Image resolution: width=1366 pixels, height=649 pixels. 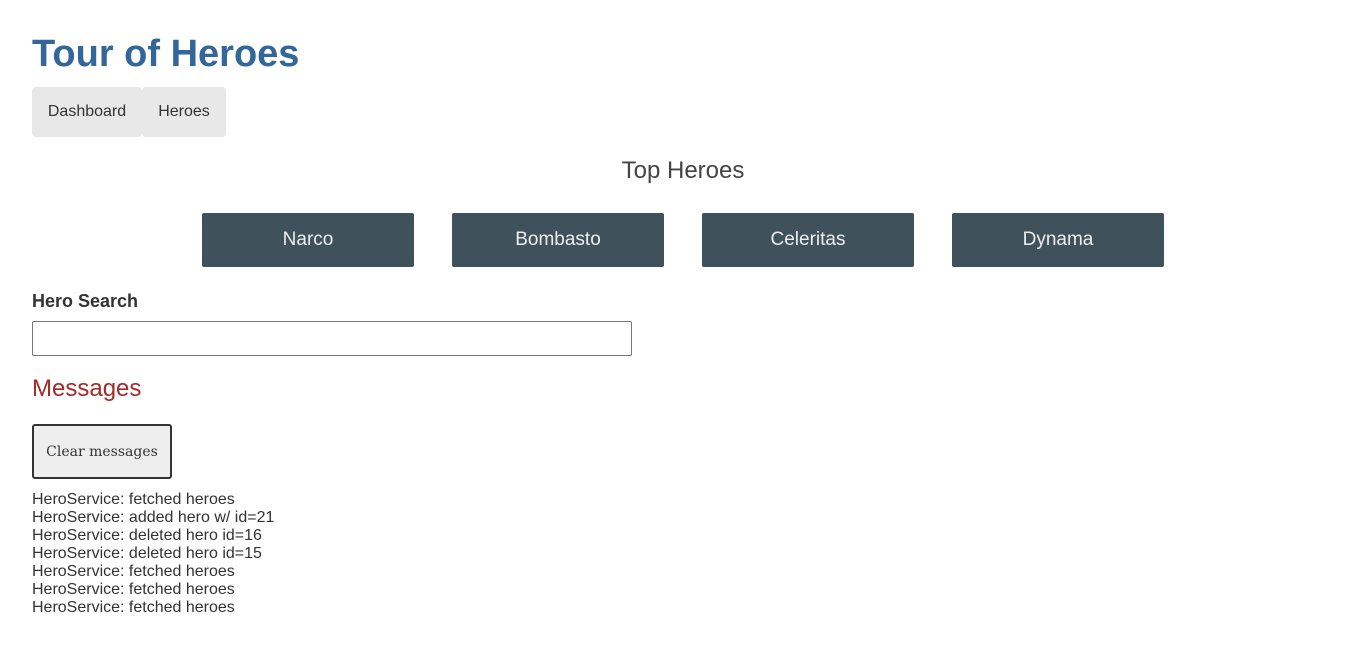 I want to click on hero-tile-bombasto: Bombasto, so click(x=558, y=240).